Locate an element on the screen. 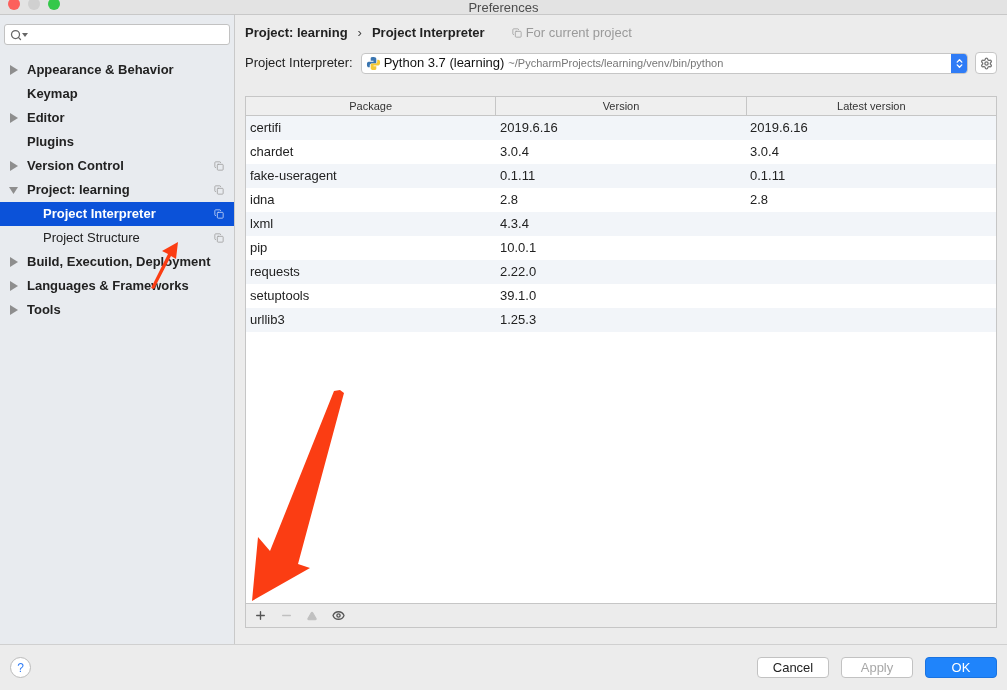  gear-icon is located at coordinates (986, 63).